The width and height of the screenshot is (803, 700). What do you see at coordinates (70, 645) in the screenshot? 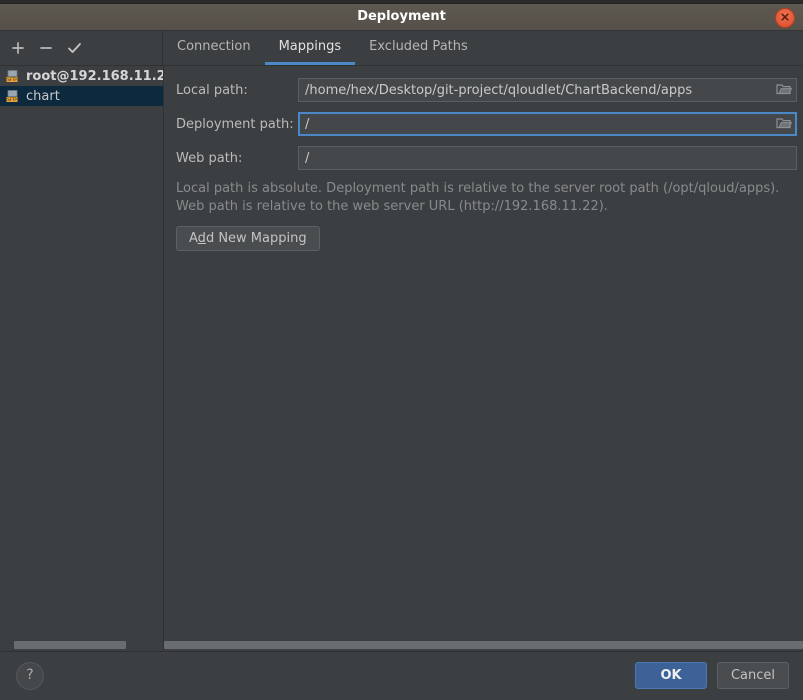
I see `sidebar-hscrollbar-thumb` at bounding box center [70, 645].